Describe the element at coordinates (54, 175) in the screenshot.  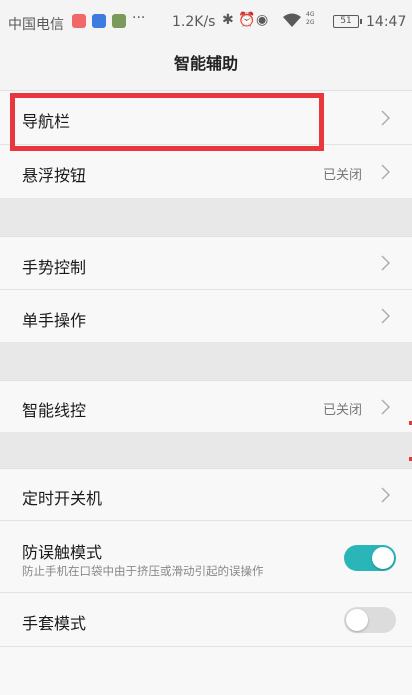
I see `setting-label: 悬浮按钮` at that location.